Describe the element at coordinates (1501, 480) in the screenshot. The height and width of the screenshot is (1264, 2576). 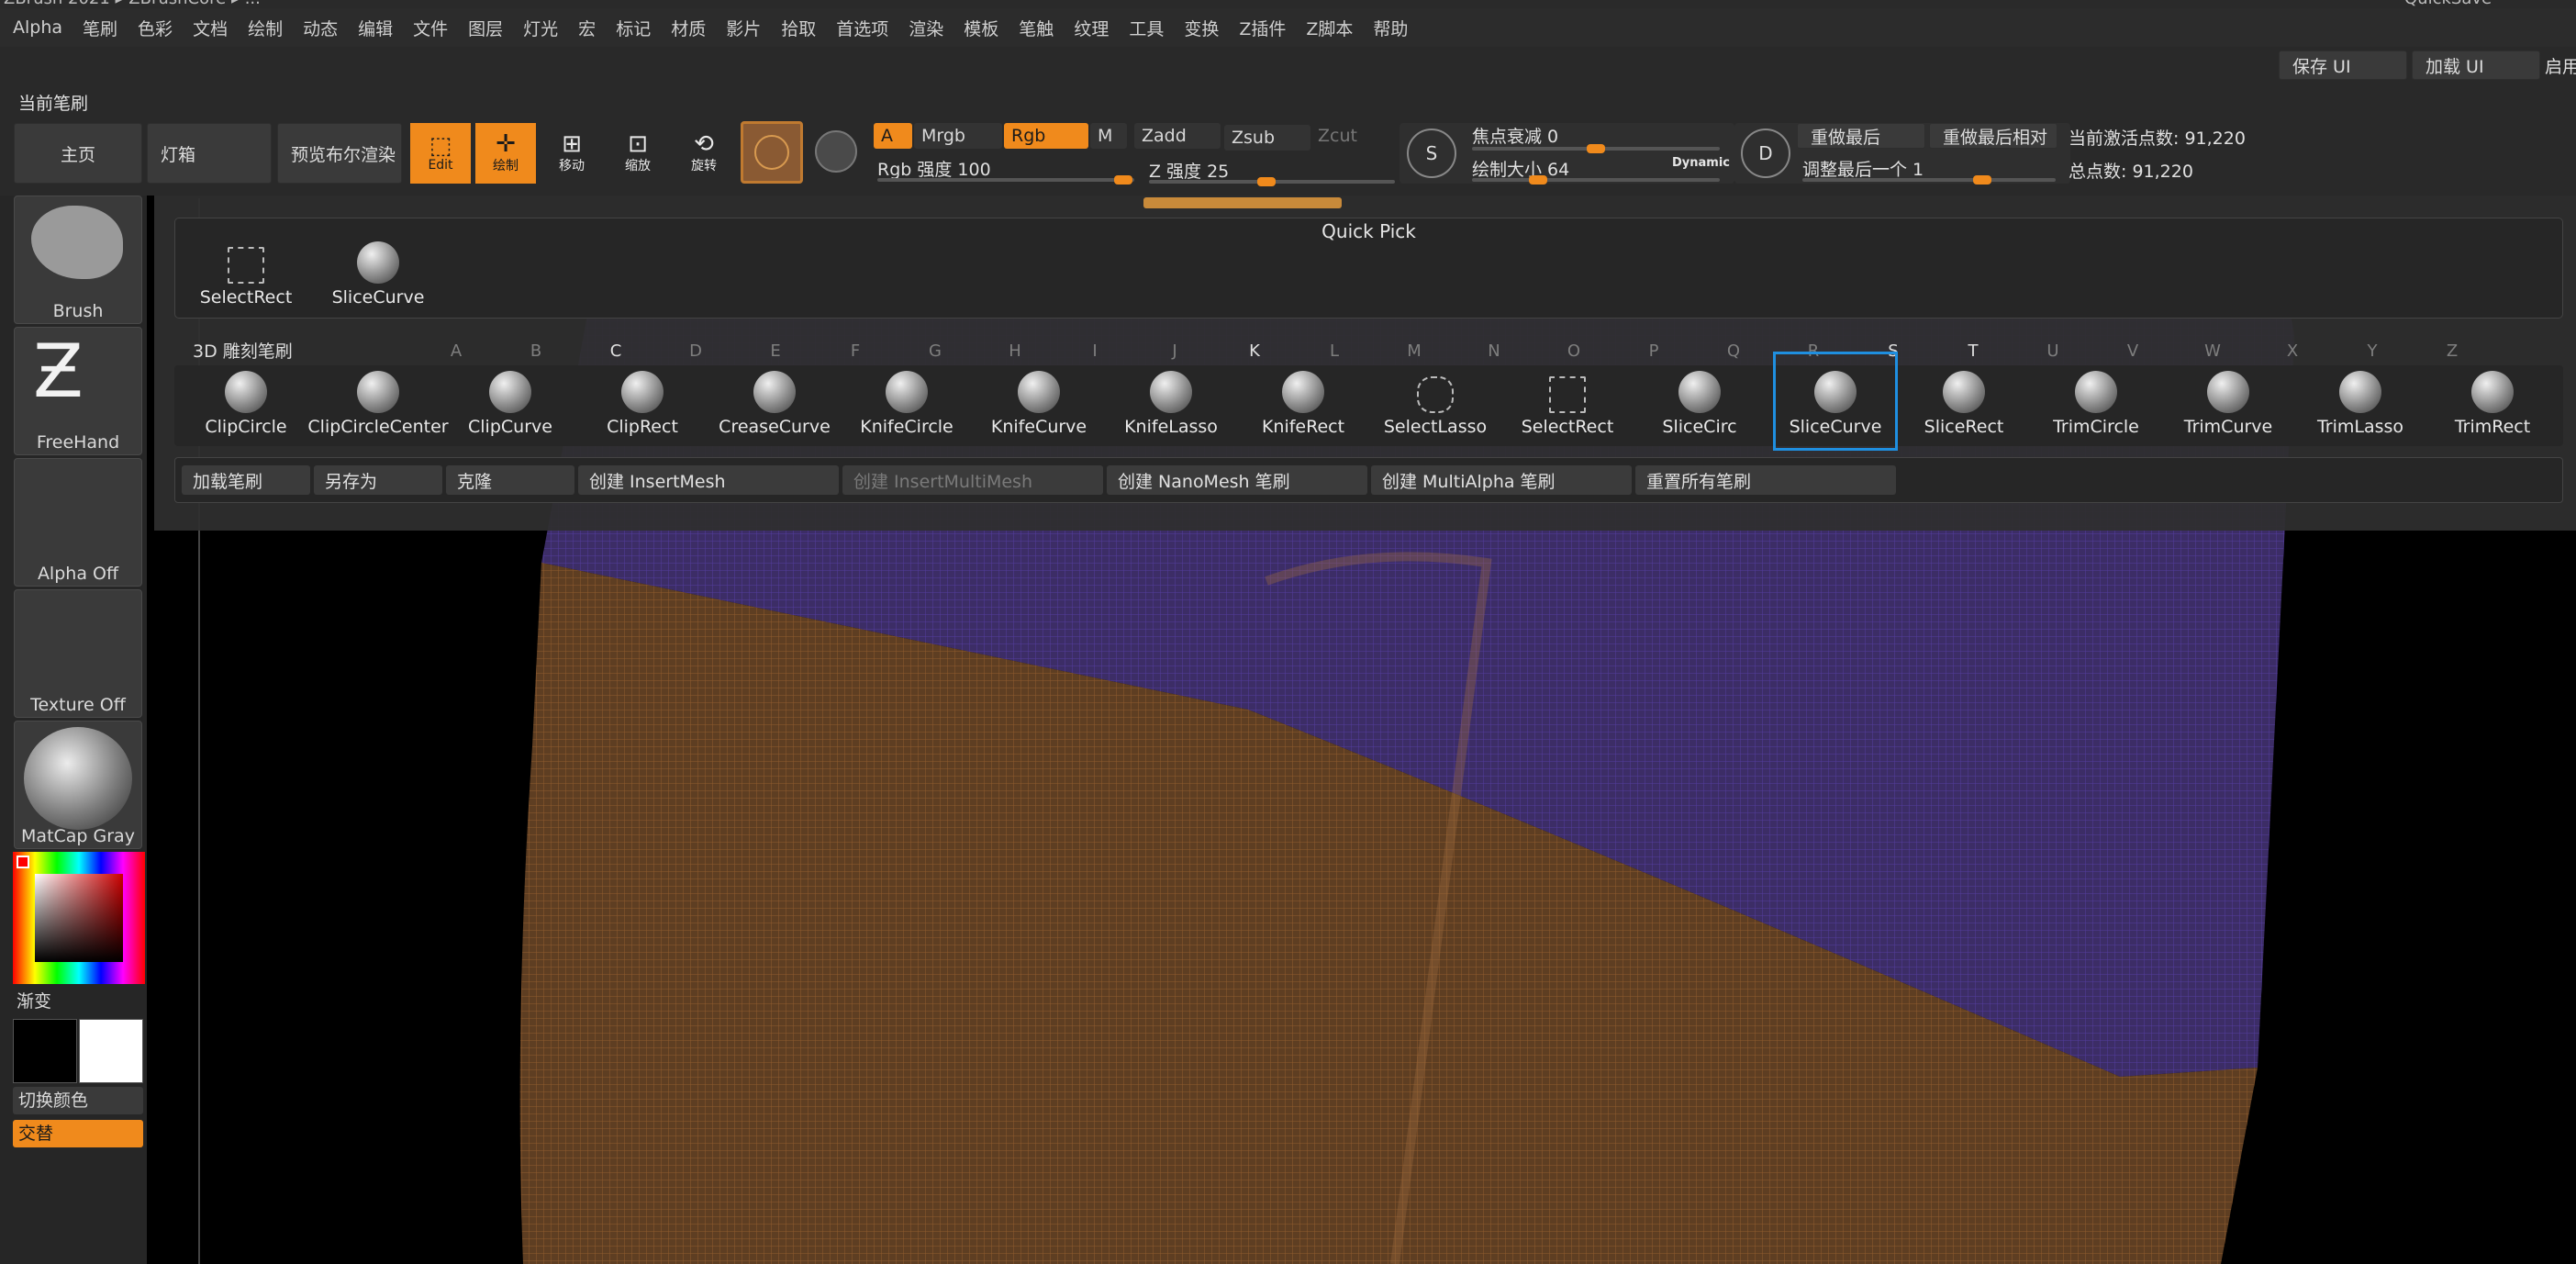
I see `create-multialpha-brush-button: 创建 MultiAlpha 笔刷` at that location.